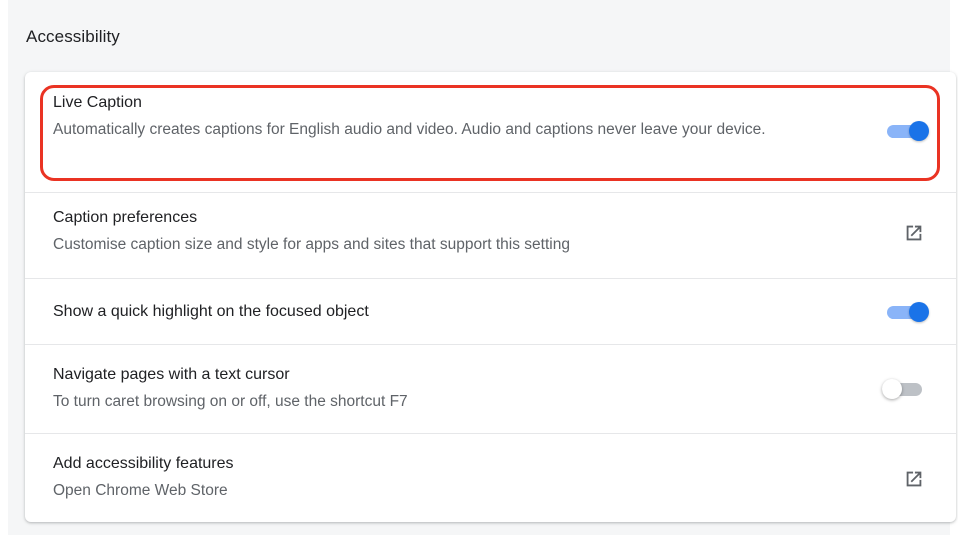 This screenshot has height=535, width=958. What do you see at coordinates (140, 490) in the screenshot?
I see `setting-description: Open Chrome Web Store` at bounding box center [140, 490].